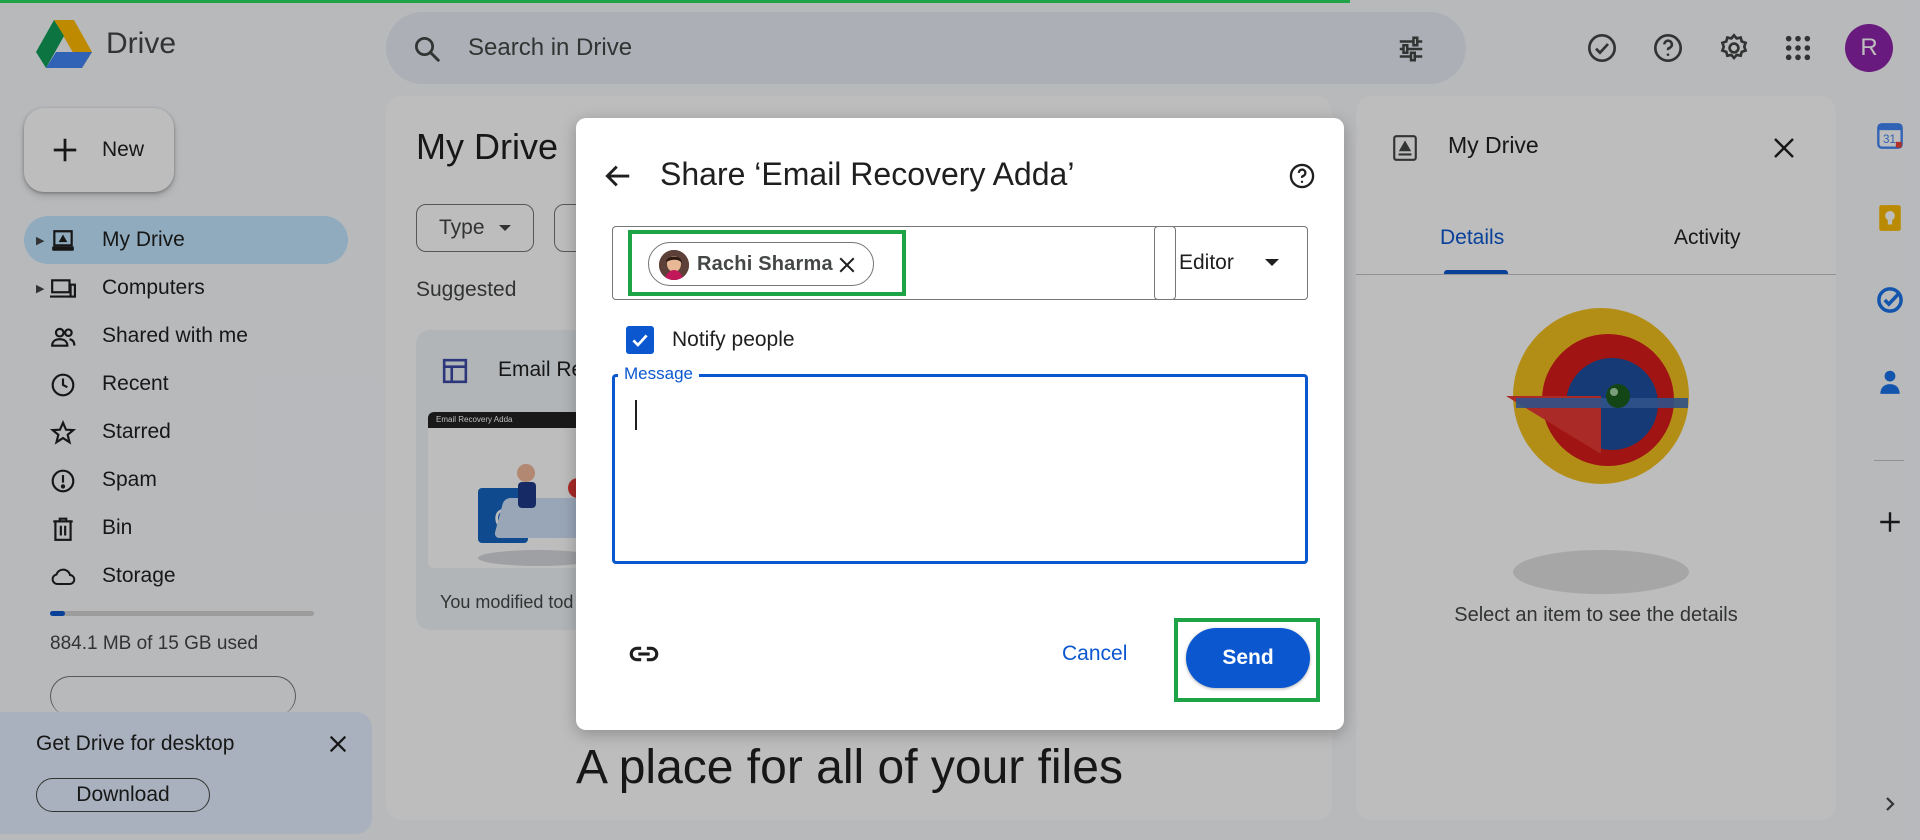 The image size is (1920, 840). What do you see at coordinates (1248, 658) in the screenshot?
I see `send-button: Send` at bounding box center [1248, 658].